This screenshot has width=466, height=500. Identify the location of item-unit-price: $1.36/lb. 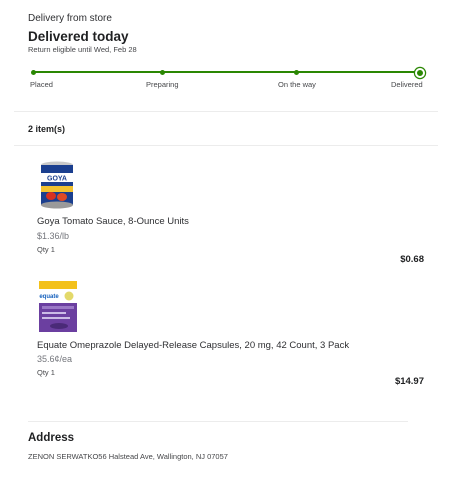
(53, 236).